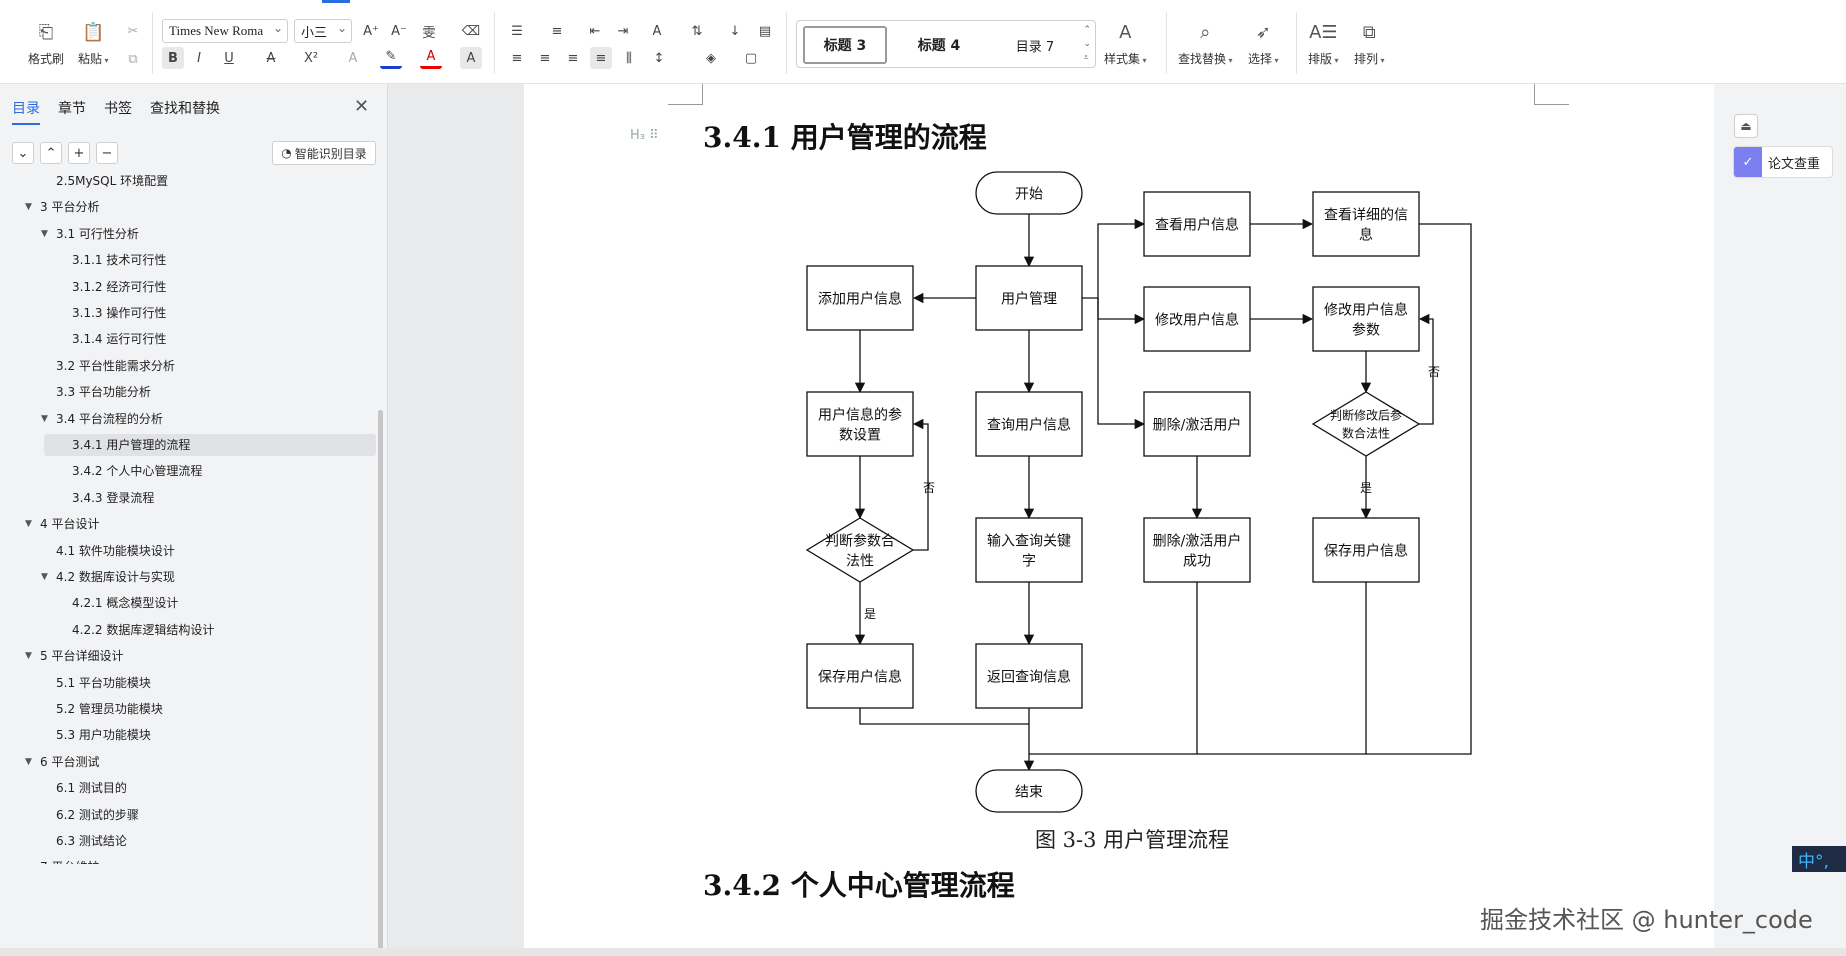  I want to click on grow-font-icon: A⁺, so click(371, 31).